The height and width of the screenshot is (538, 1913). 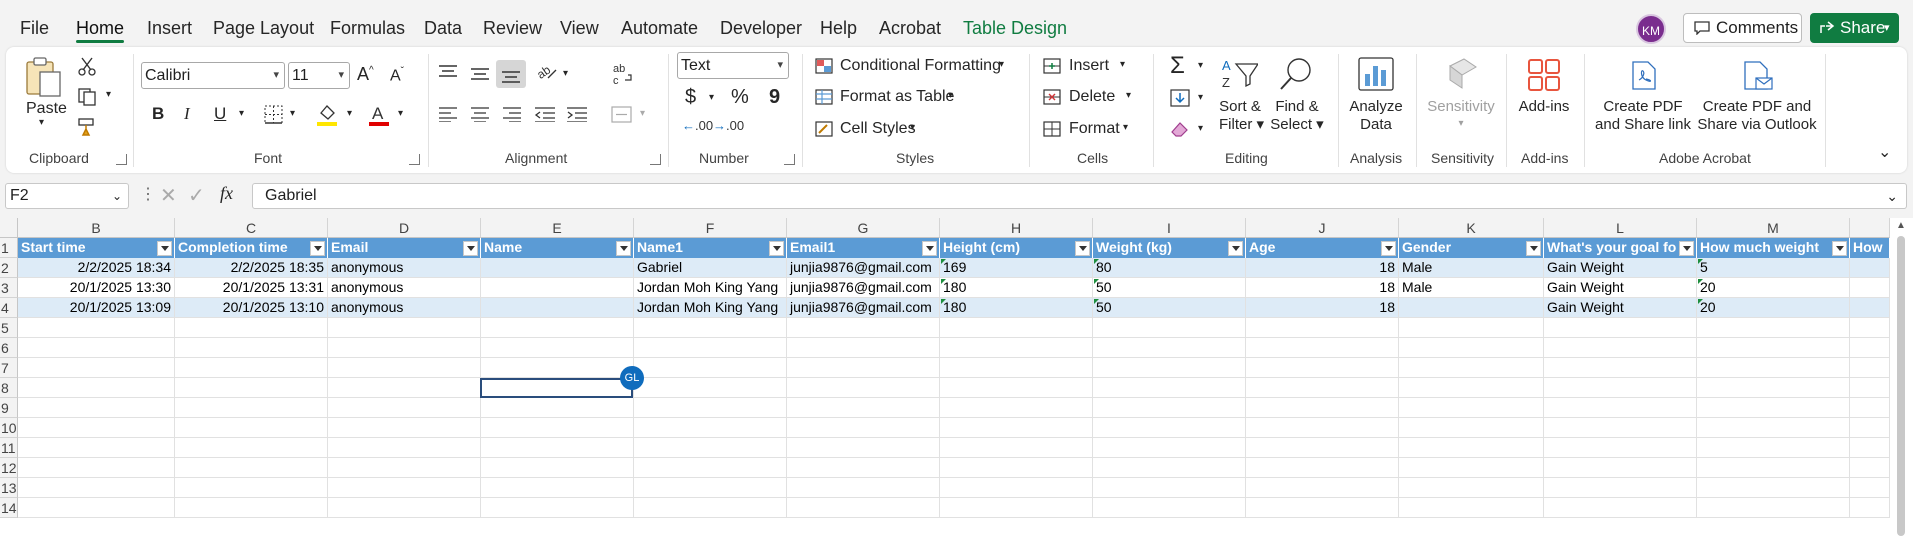 What do you see at coordinates (1773, 228) in the screenshot?
I see `column-header-m: M` at bounding box center [1773, 228].